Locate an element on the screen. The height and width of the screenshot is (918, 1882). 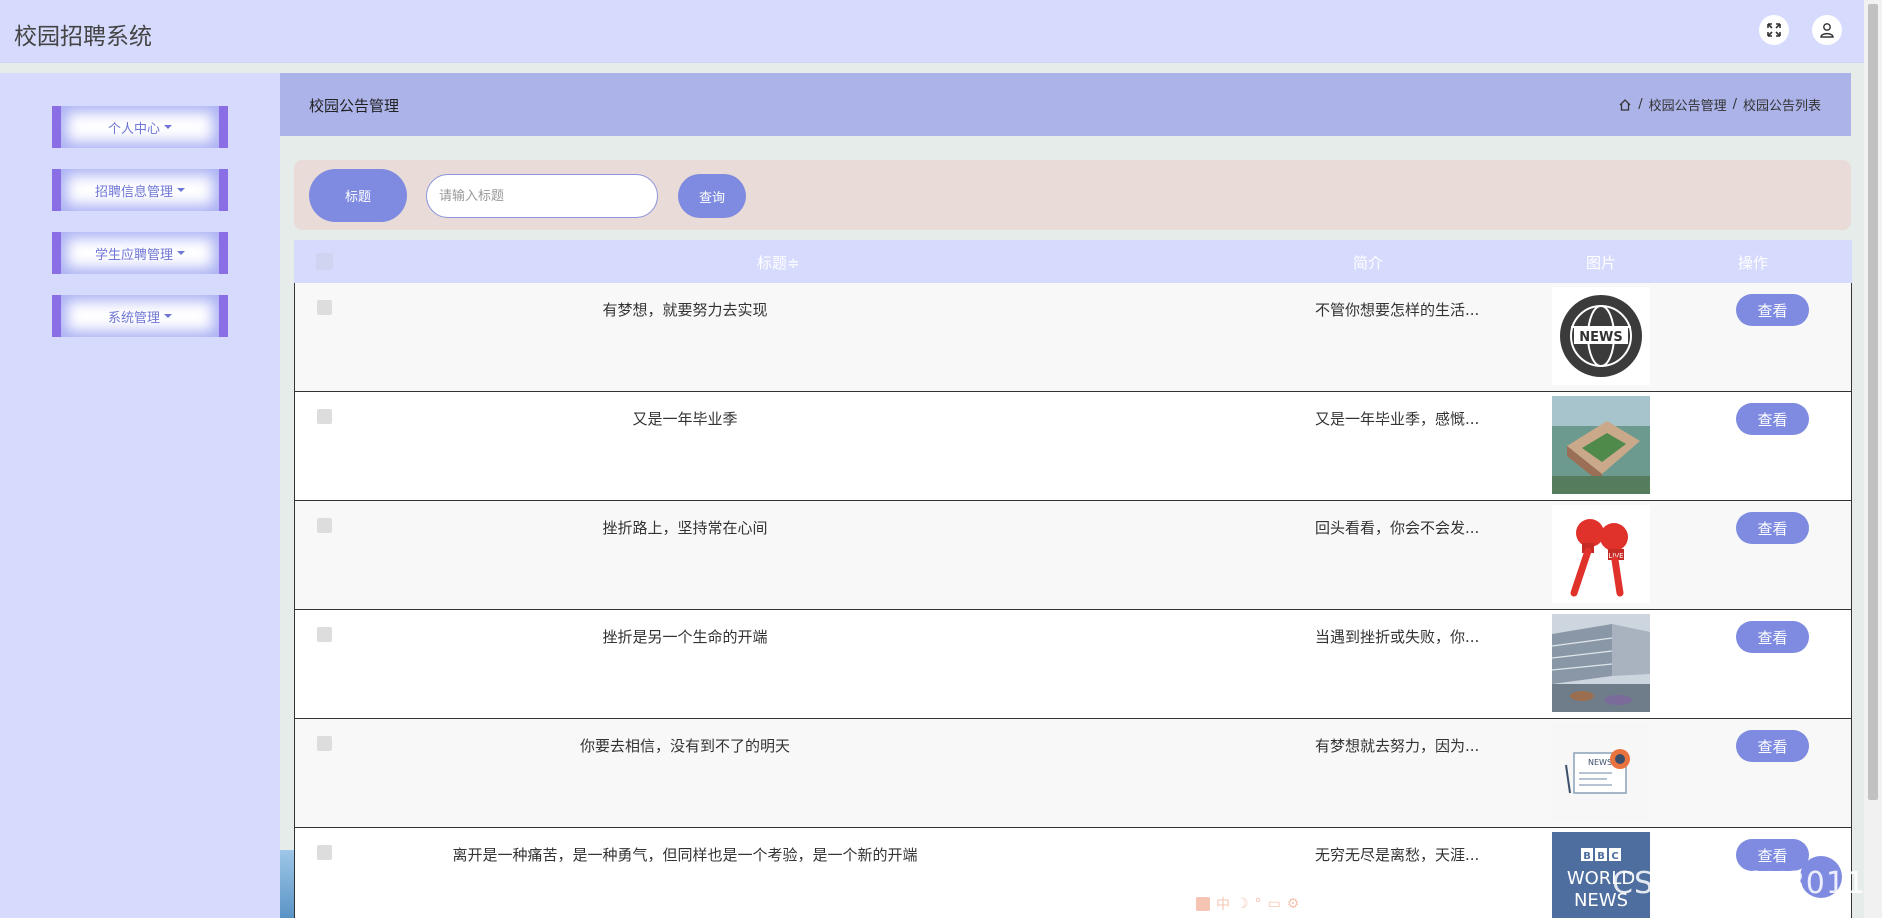
page-scrollbar is located at coordinates (1873, 459).